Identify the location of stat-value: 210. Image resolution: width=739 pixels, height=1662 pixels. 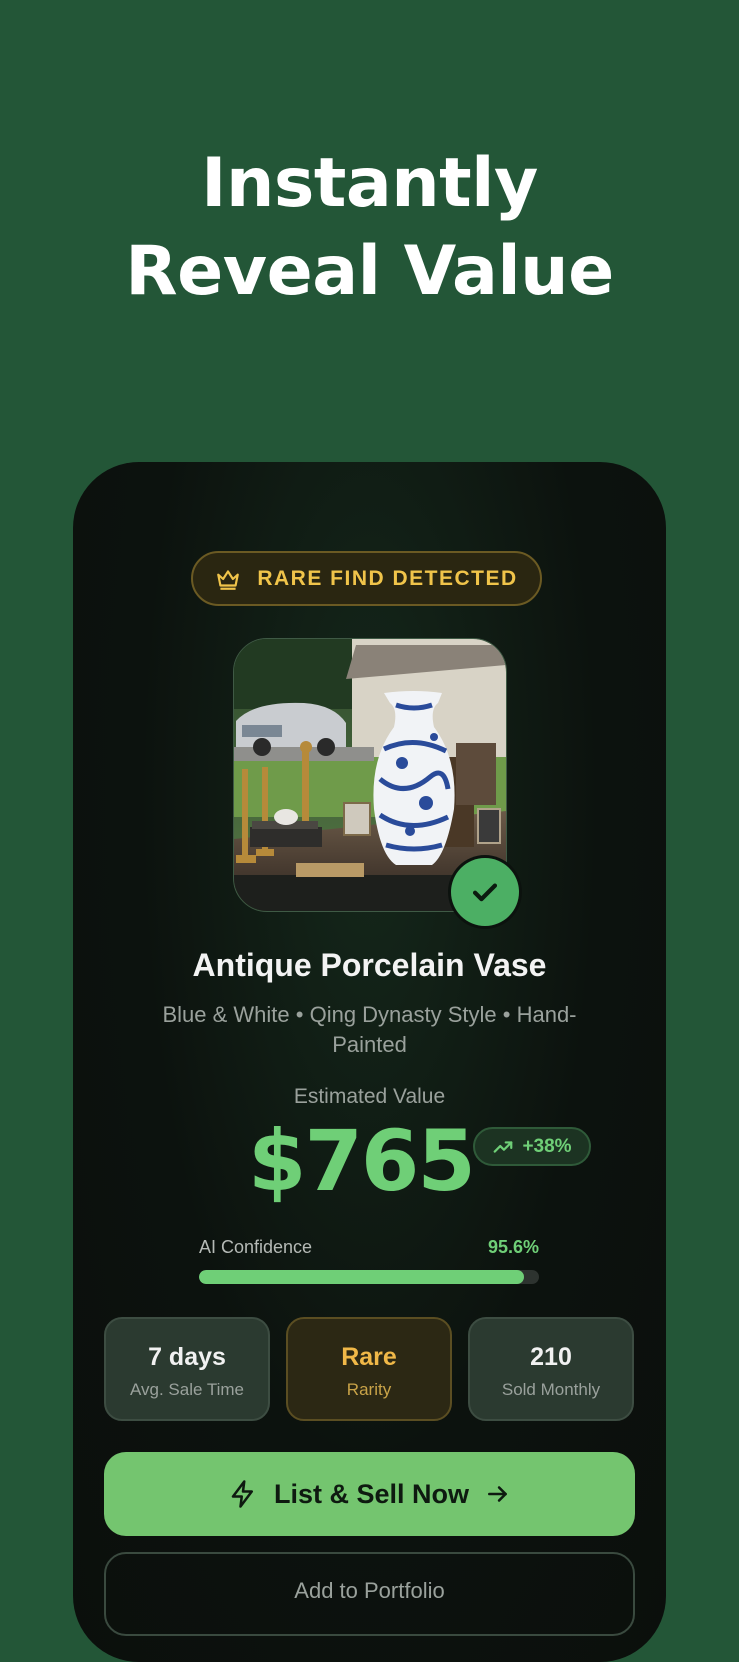
(551, 1357).